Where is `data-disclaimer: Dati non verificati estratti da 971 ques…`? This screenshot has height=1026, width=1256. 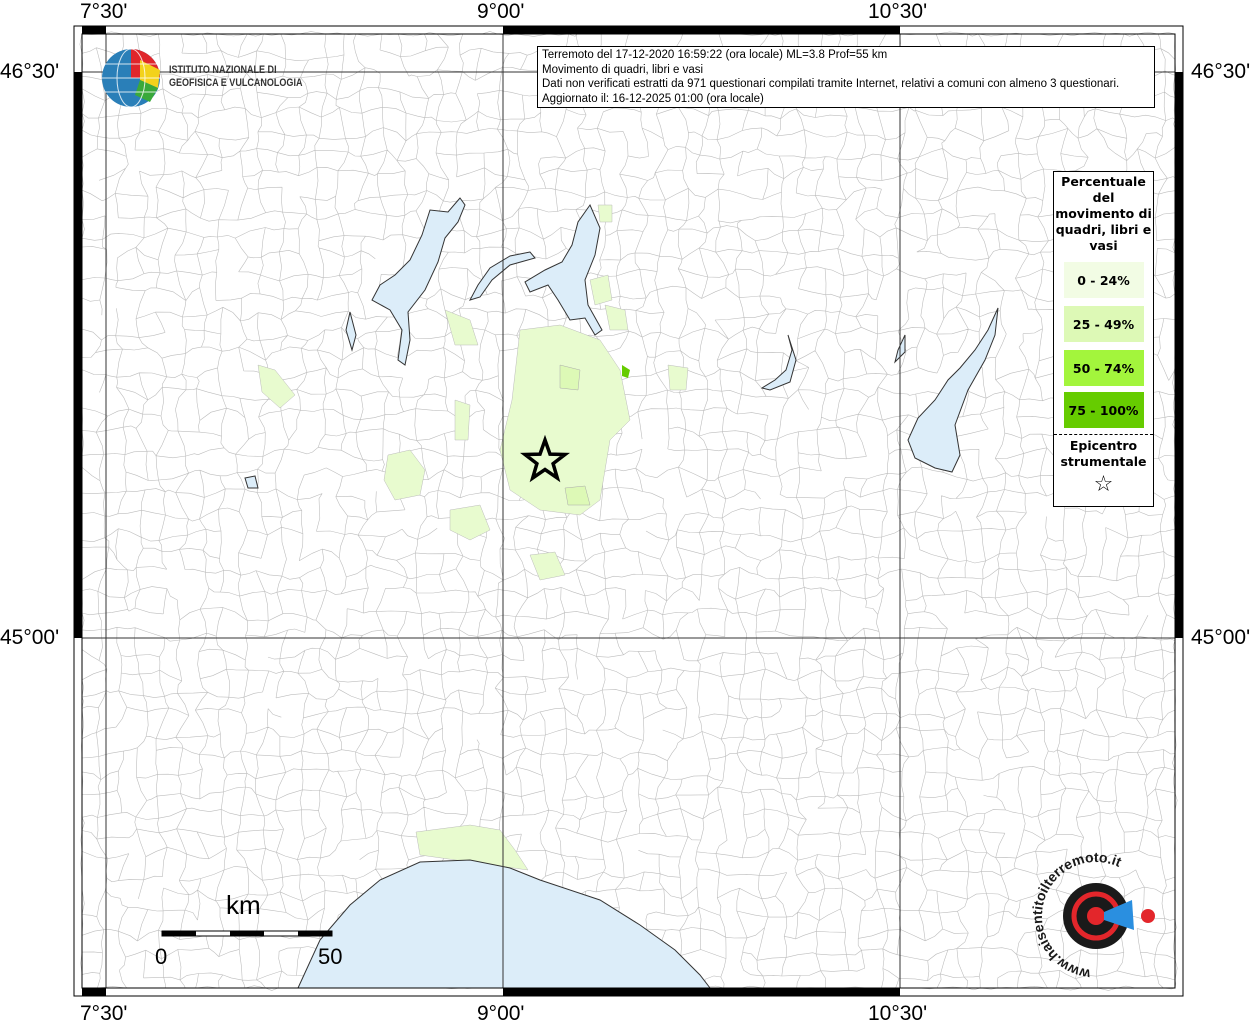
data-disclaimer: Dati non verificati estratti da 971 ques… is located at coordinates (831, 84).